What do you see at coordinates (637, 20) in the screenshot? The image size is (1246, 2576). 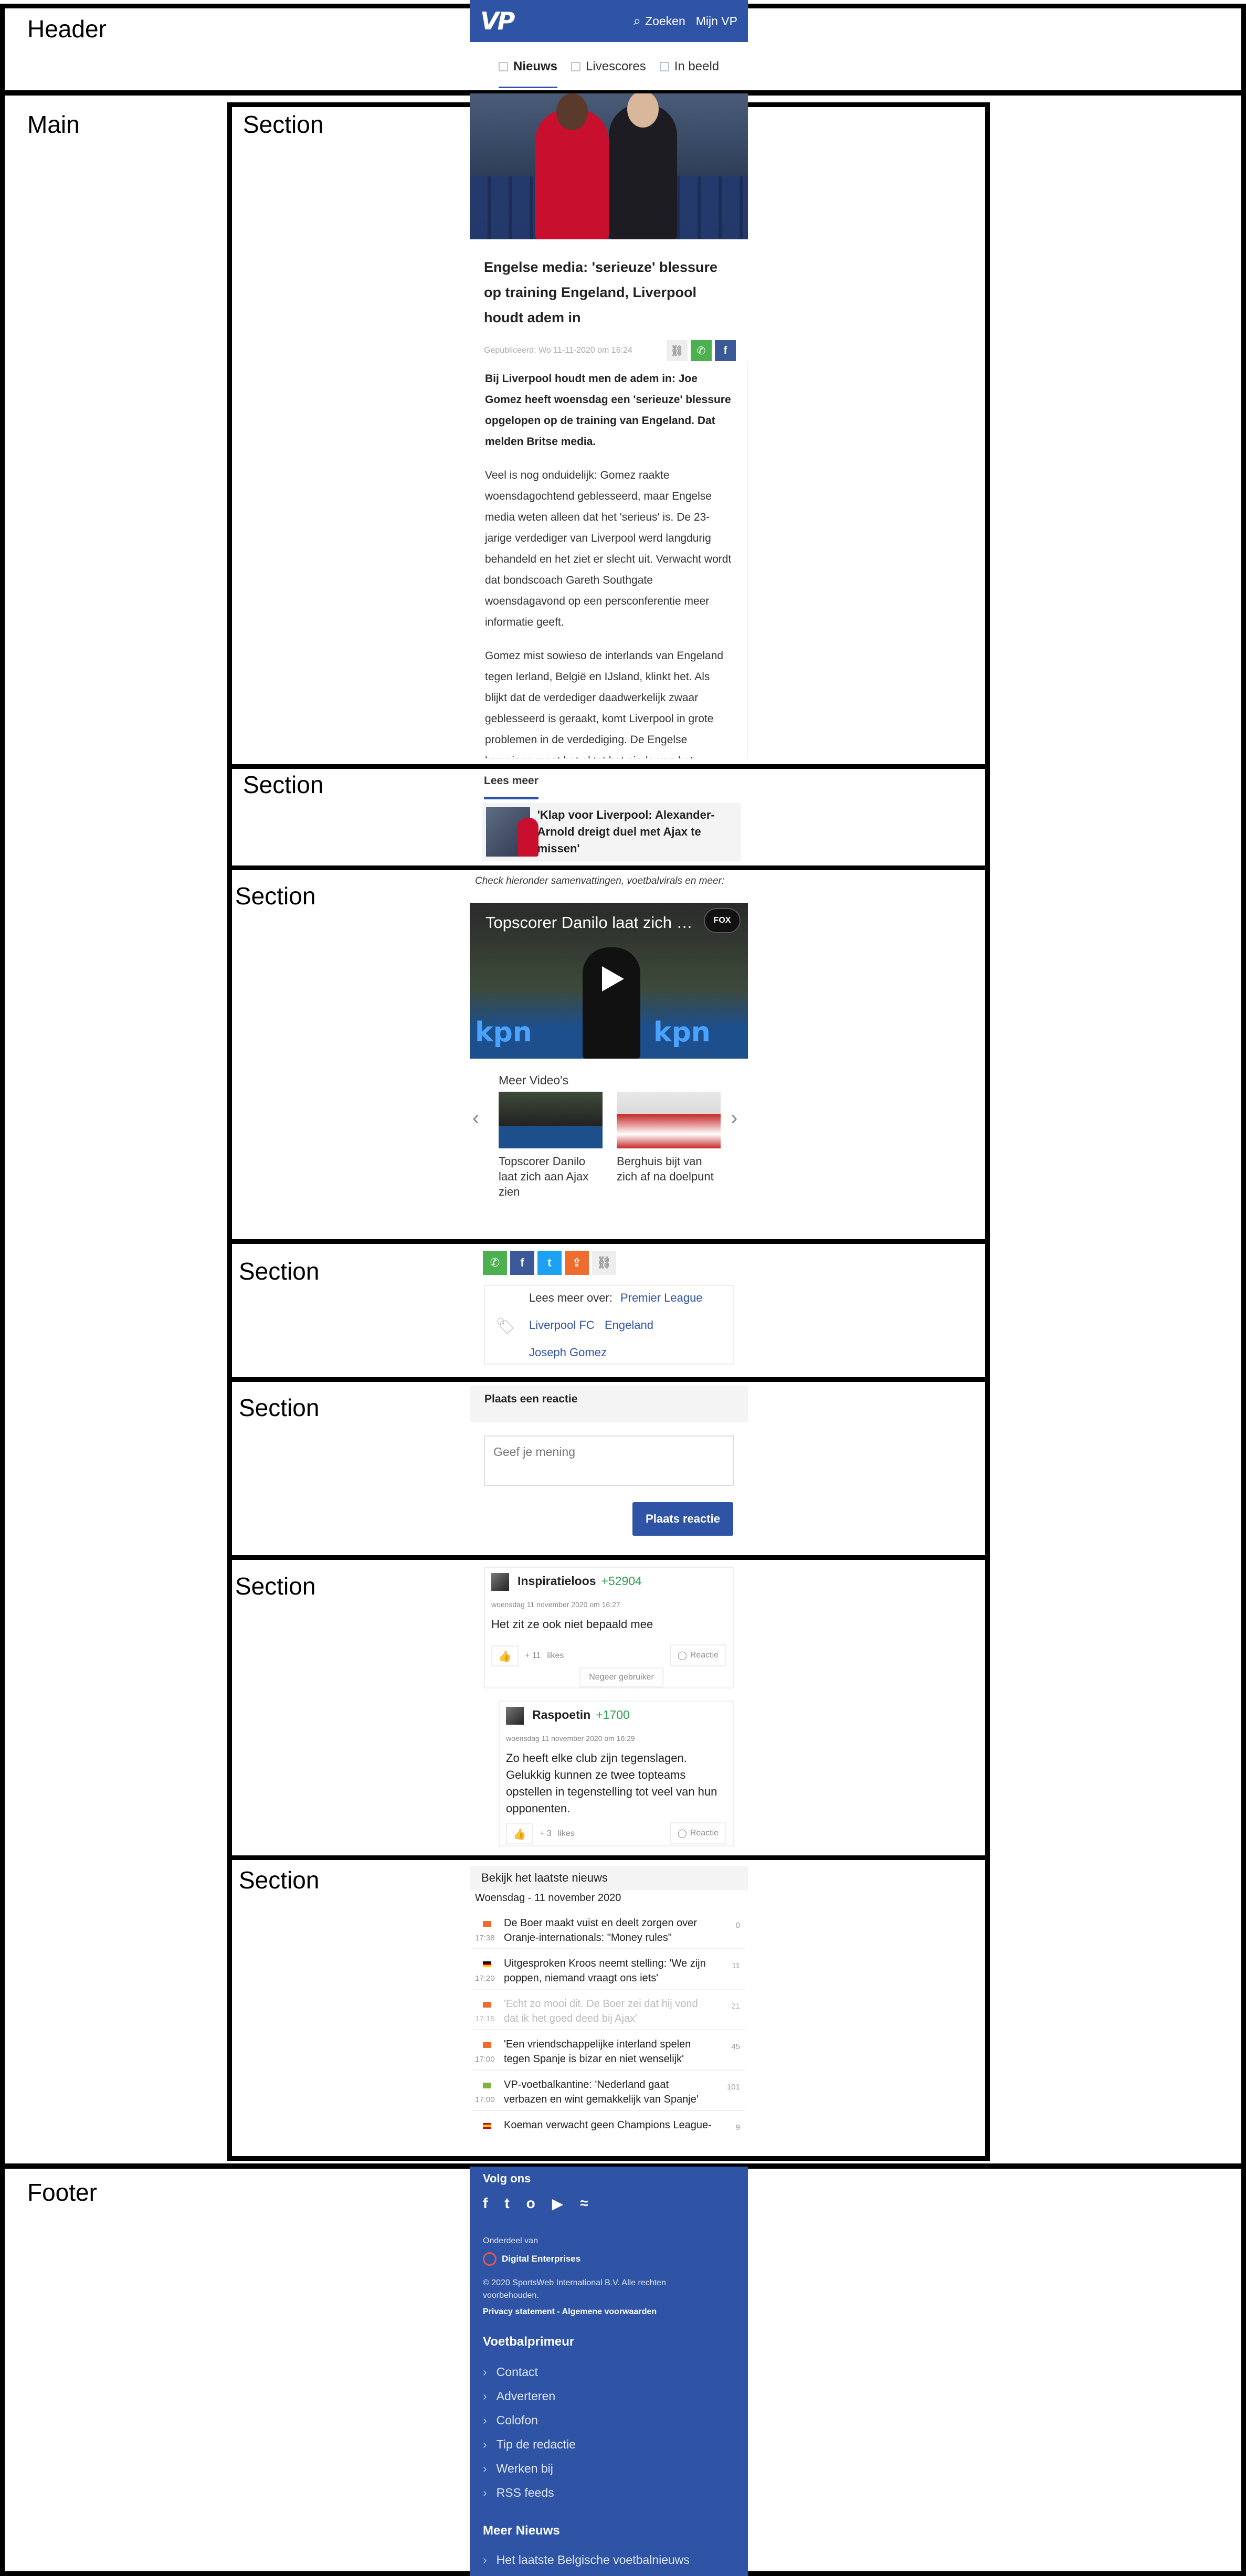 I see `search-icon: ⌕` at bounding box center [637, 20].